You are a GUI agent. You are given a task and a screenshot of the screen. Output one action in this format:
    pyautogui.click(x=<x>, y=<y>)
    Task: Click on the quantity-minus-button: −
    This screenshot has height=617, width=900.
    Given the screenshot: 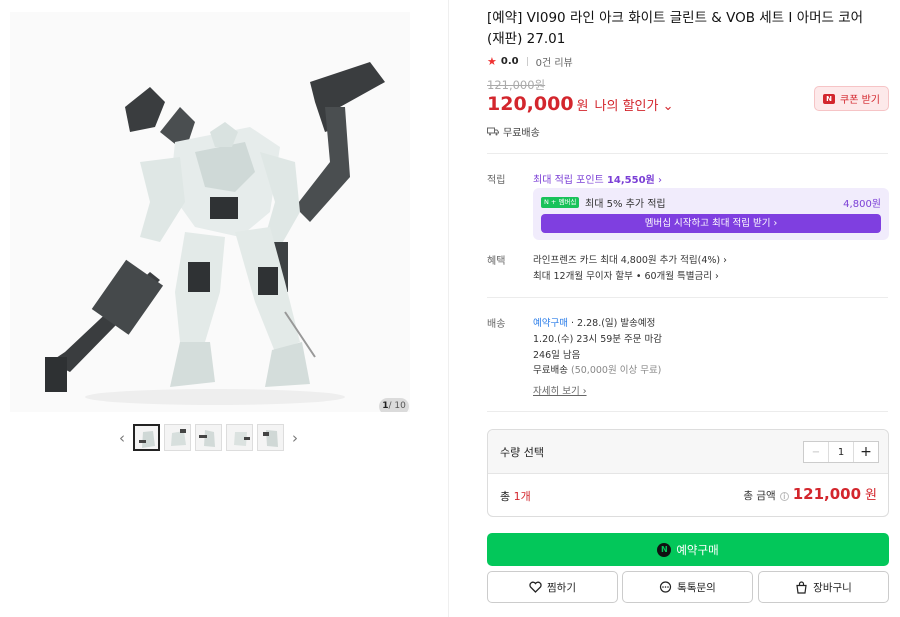 What is the action you would take?
    pyautogui.click(x=816, y=452)
    